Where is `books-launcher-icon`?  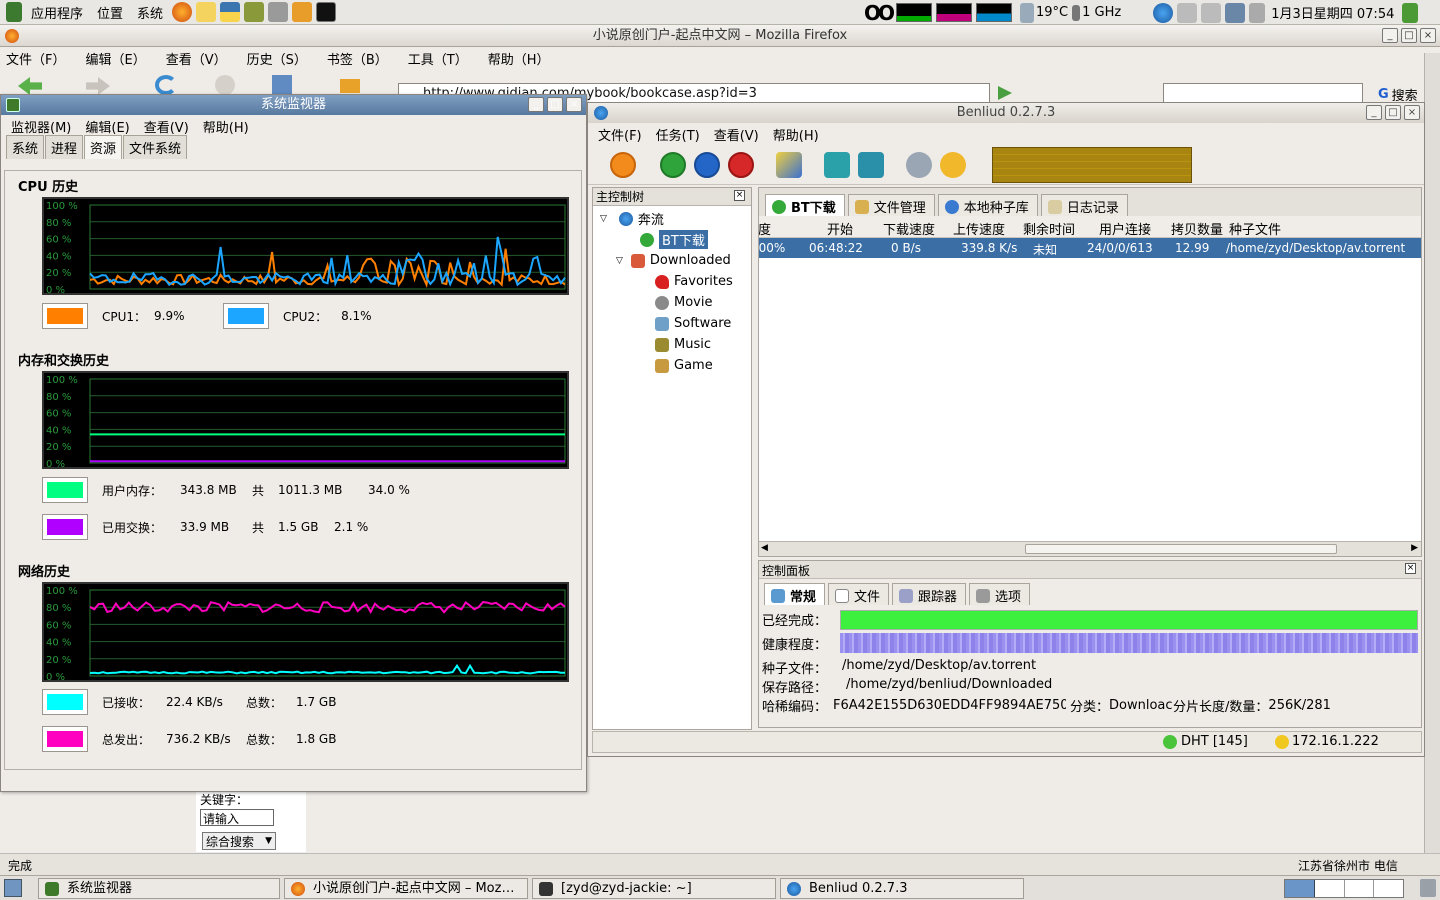
books-launcher-icon is located at coordinates (254, 12).